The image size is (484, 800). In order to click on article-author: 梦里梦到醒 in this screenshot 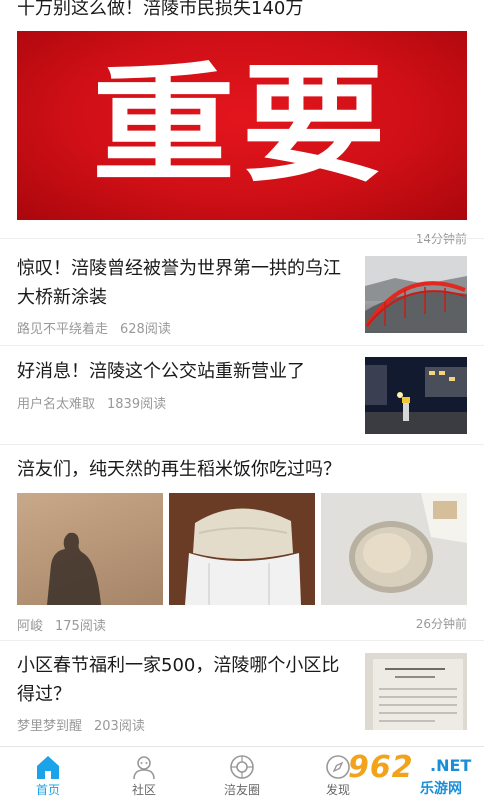, I will do `click(50, 726)`.